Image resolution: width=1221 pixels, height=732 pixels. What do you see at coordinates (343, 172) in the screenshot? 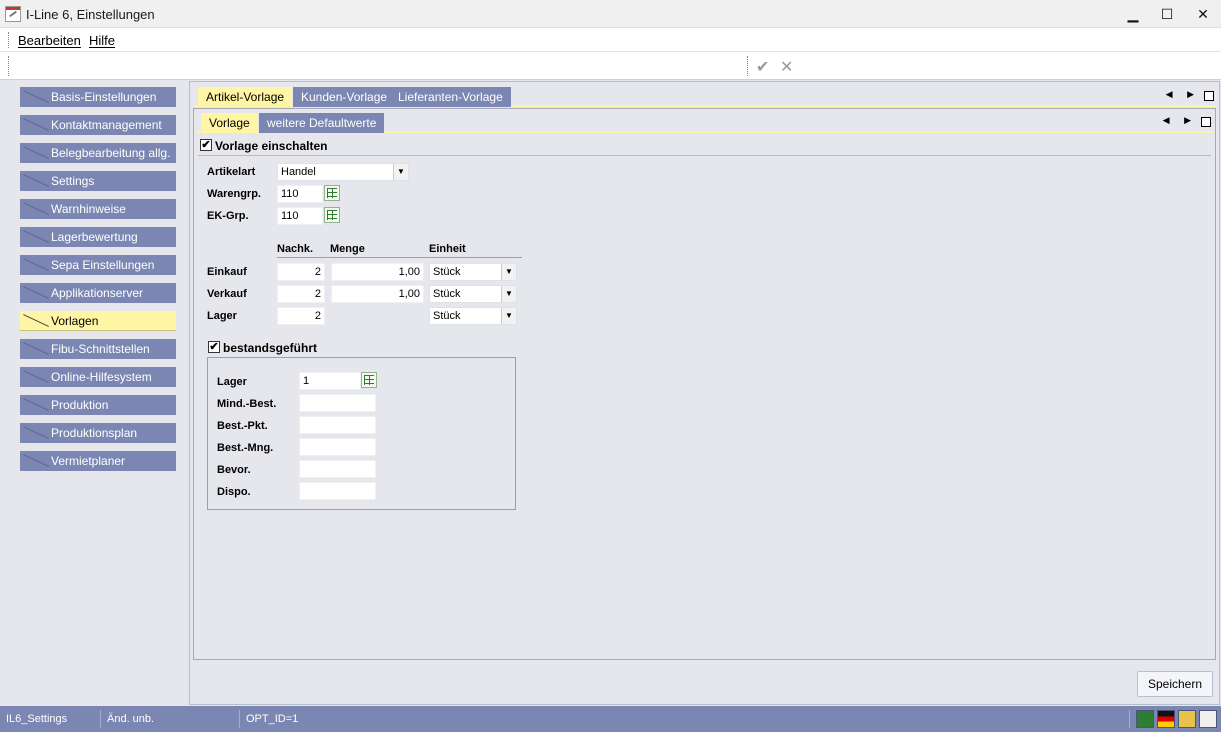
I see `artikelart-select: Handel ▼` at bounding box center [343, 172].